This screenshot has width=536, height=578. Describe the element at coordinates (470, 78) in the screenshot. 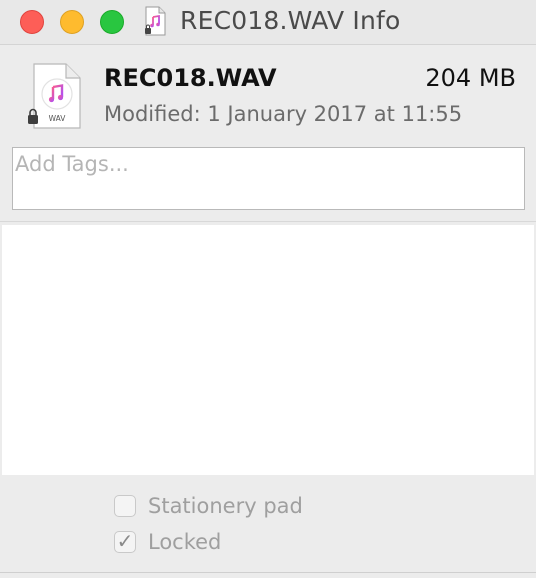

I see `file-size: 204 MB` at that location.